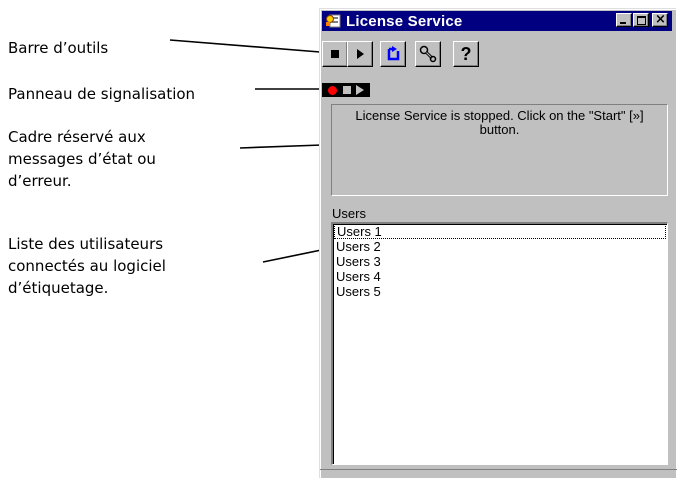  I want to click on stop-button, so click(335, 54).